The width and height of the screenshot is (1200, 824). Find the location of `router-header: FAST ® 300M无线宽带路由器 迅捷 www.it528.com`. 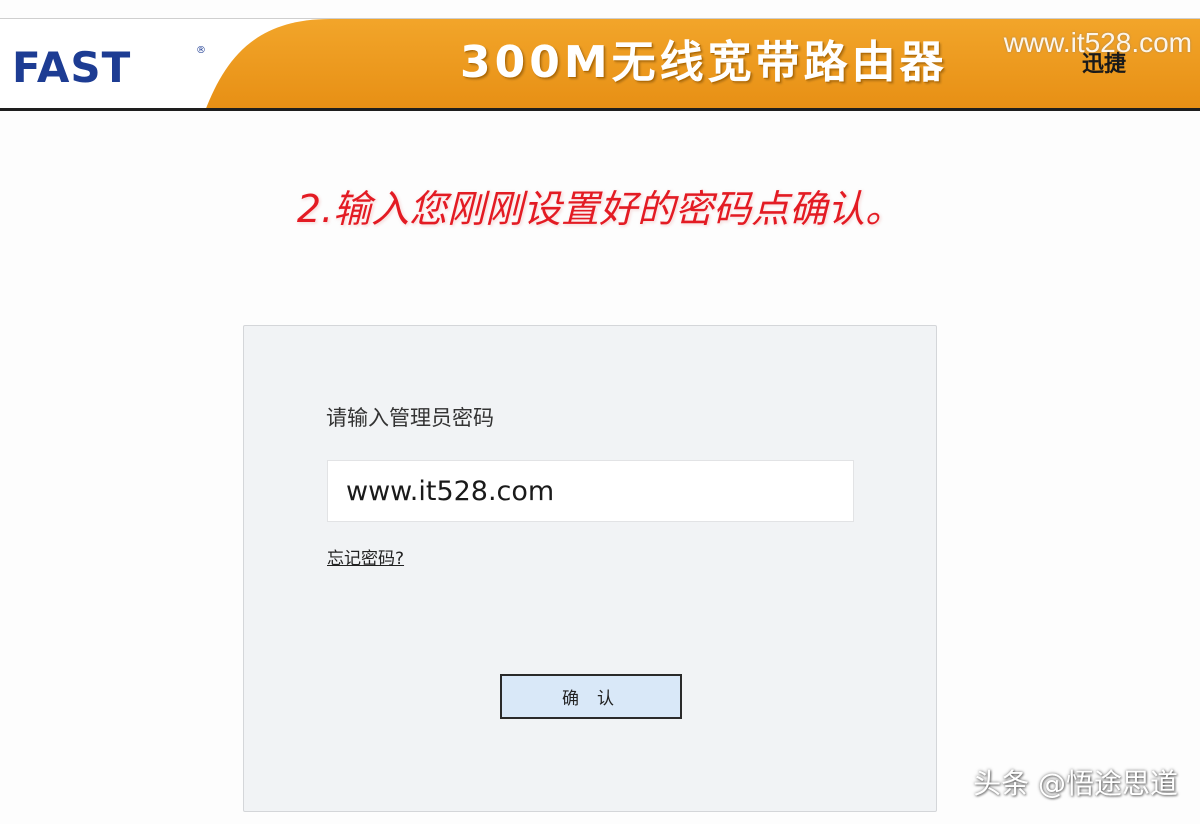

router-header: FAST ® 300M无线宽带路由器 迅捷 www.it528.com is located at coordinates (600, 64).